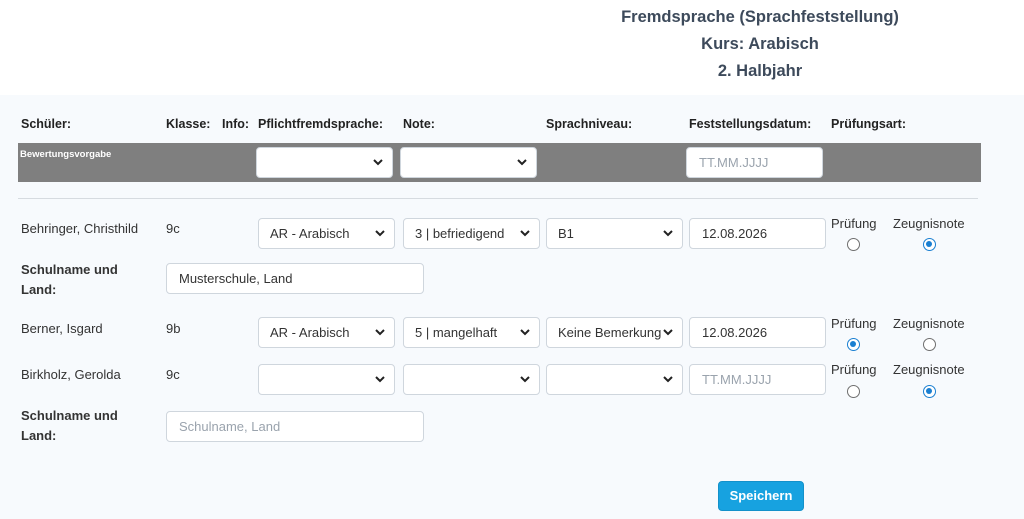 The height and width of the screenshot is (519, 1024). I want to click on save-button: Speichern, so click(761, 496).